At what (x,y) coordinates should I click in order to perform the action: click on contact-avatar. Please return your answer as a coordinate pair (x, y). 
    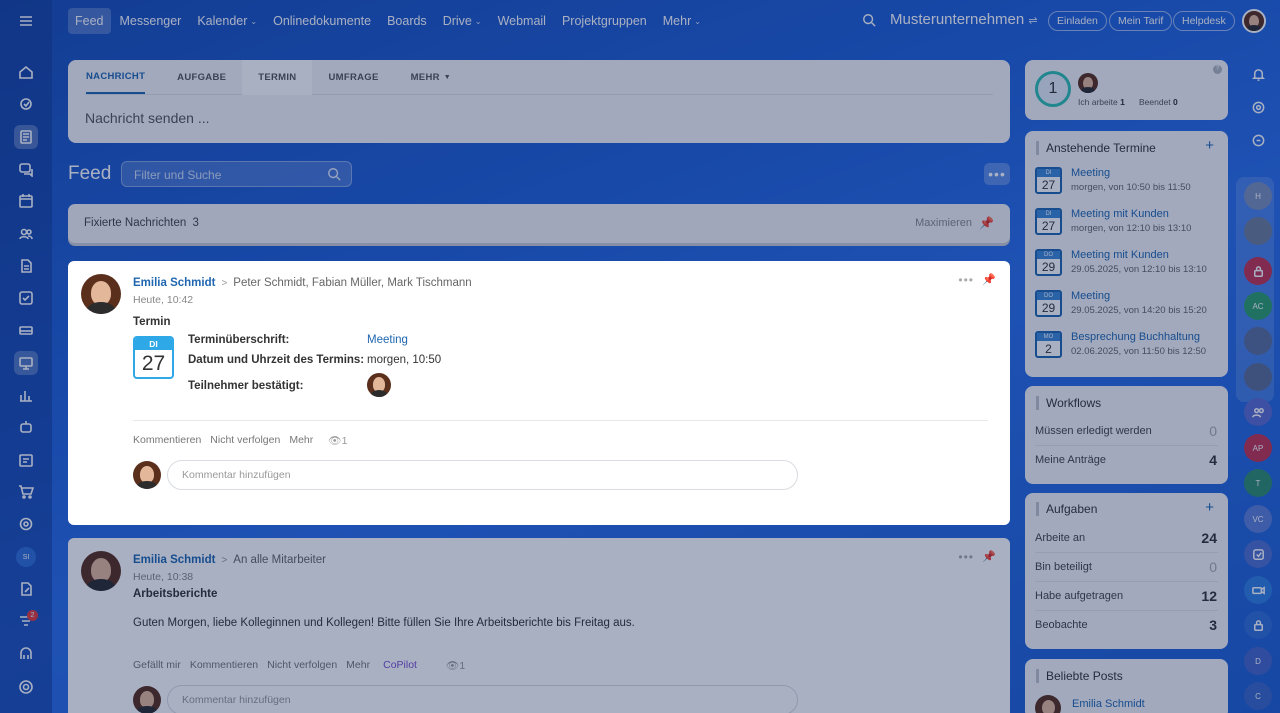
    Looking at the image, I should click on (1258, 231).